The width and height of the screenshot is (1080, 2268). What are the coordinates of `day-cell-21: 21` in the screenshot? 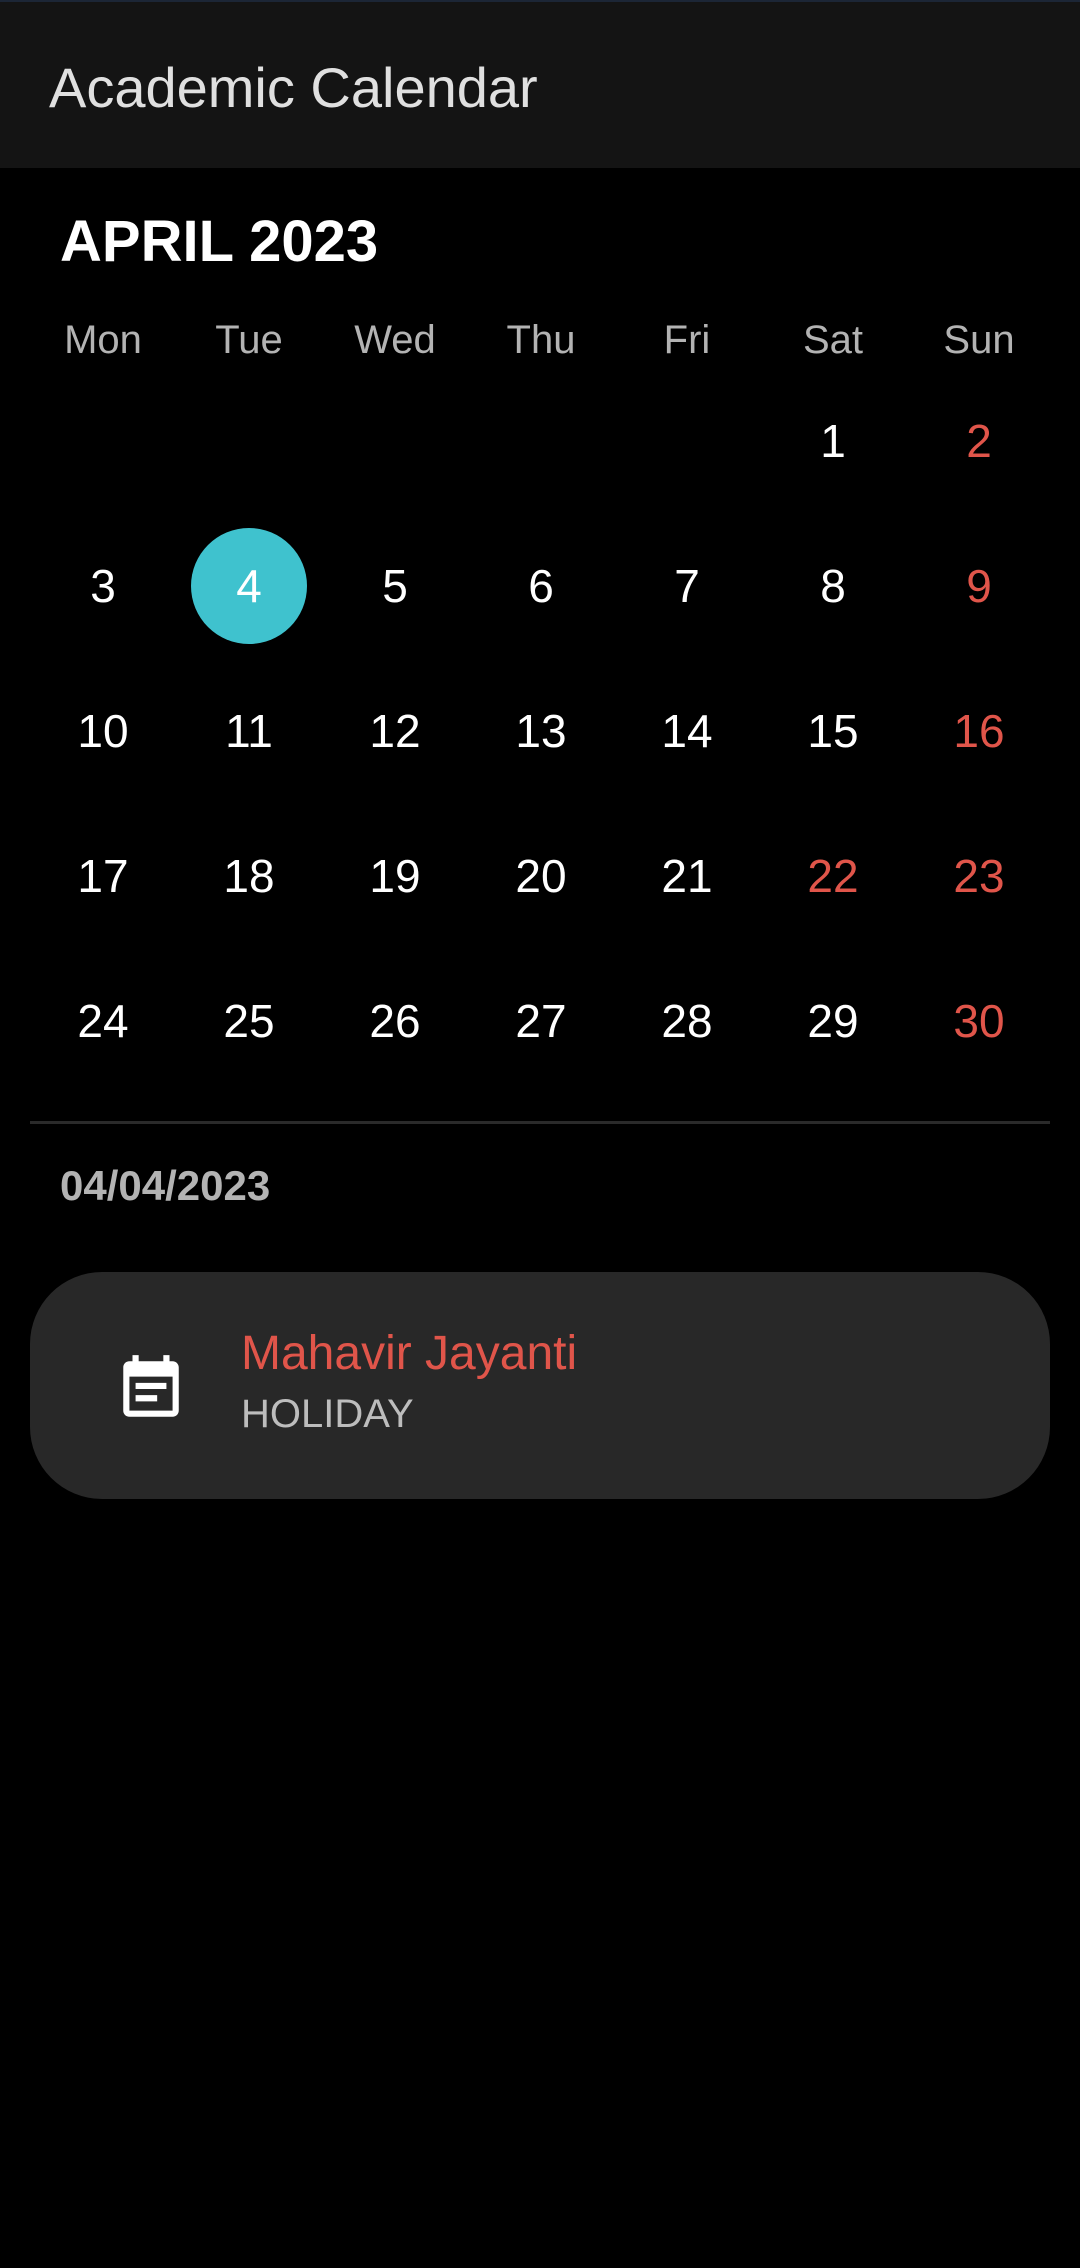 It's located at (687, 876).